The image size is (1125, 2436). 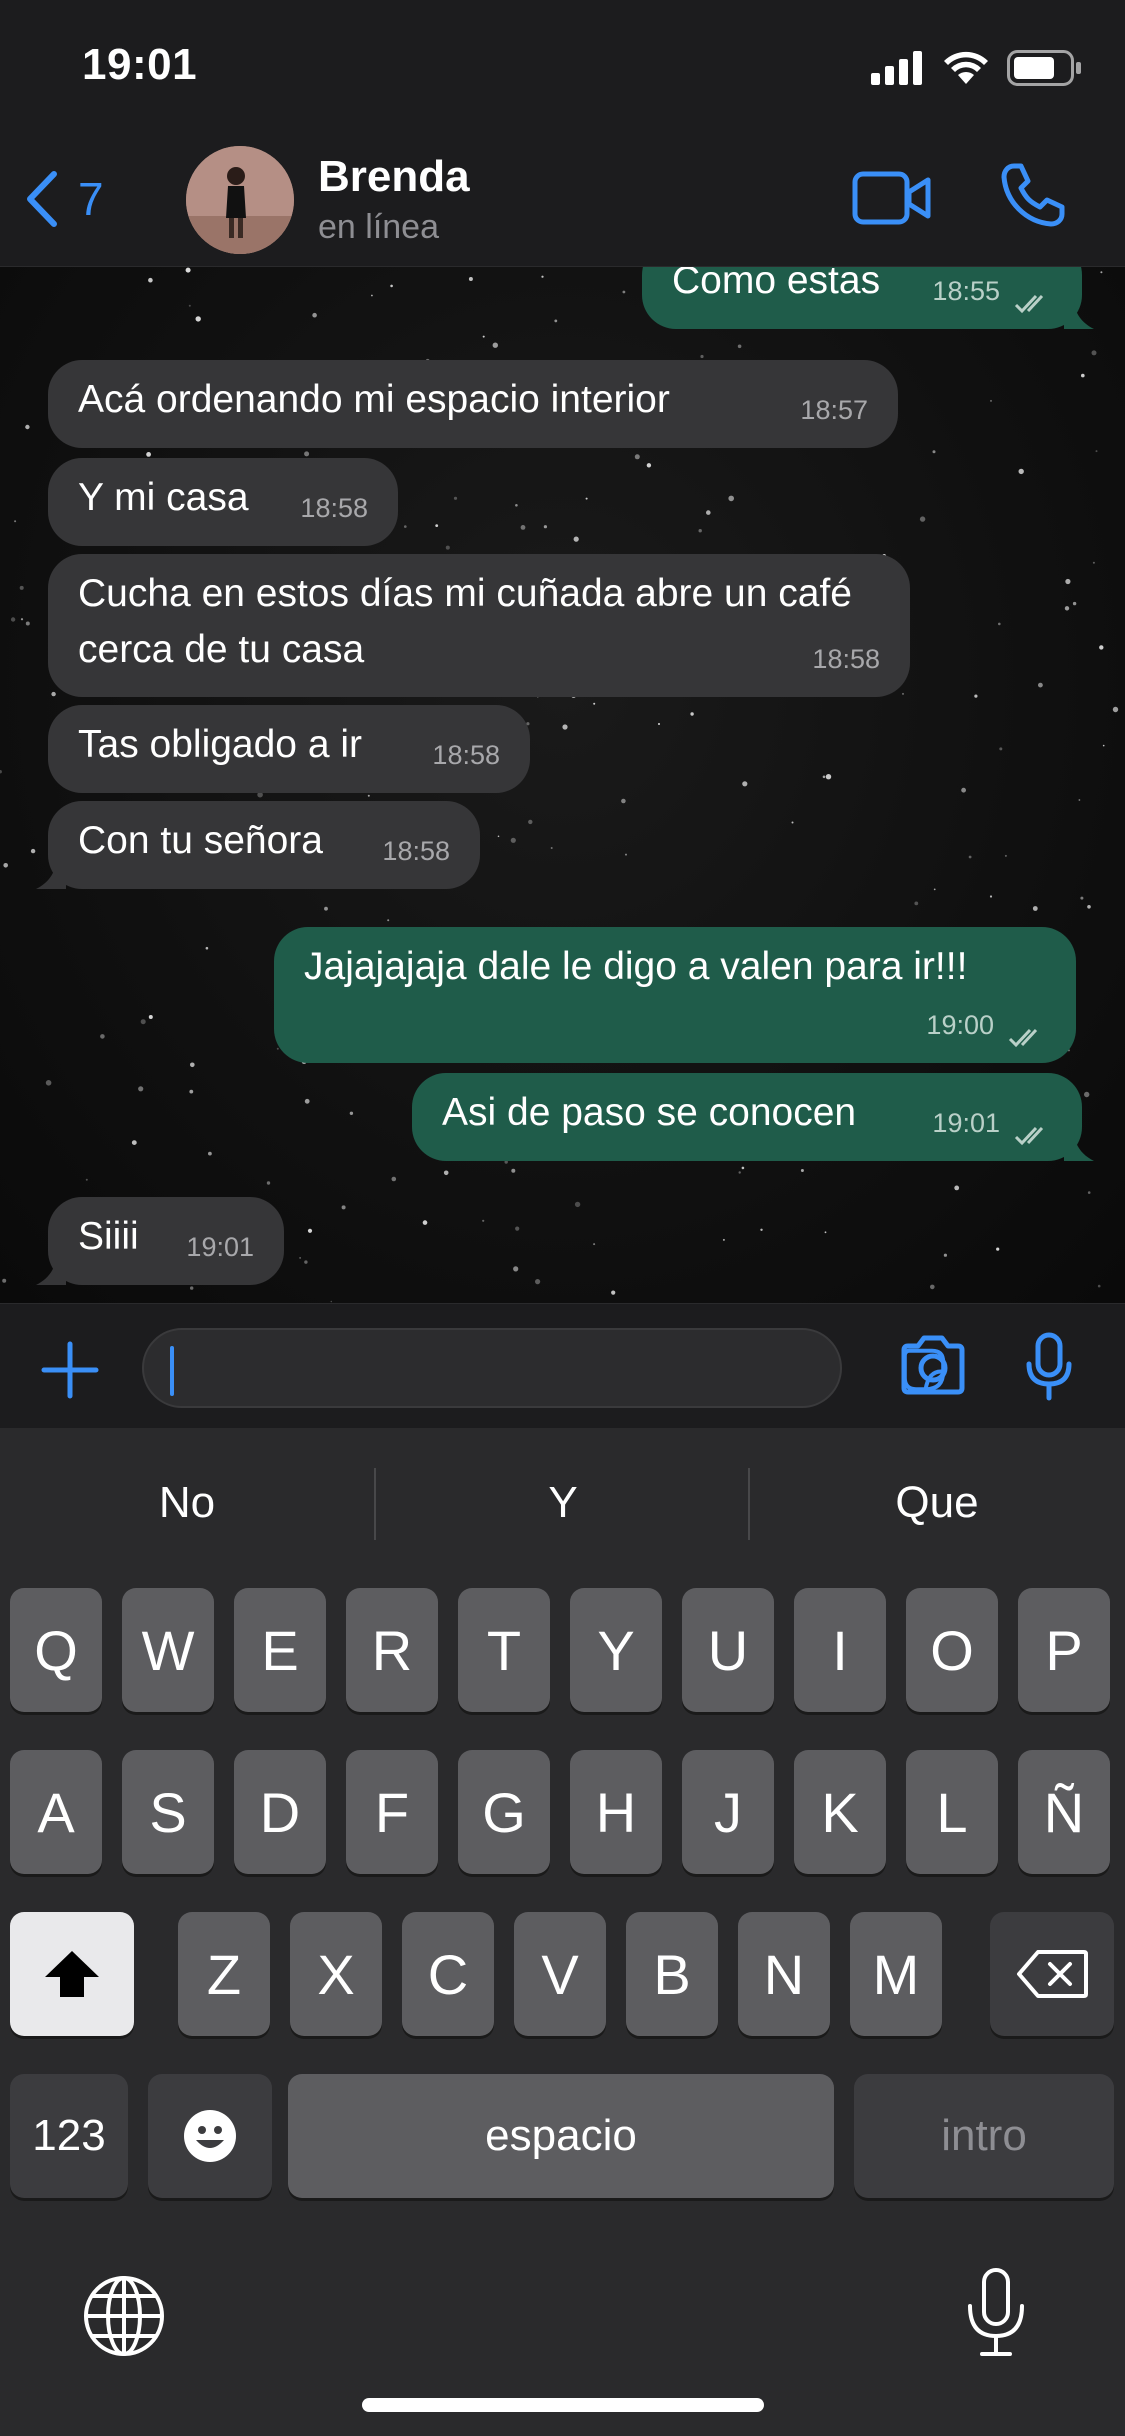 I want to click on message-time: 19:00, so click(x=960, y=1025).